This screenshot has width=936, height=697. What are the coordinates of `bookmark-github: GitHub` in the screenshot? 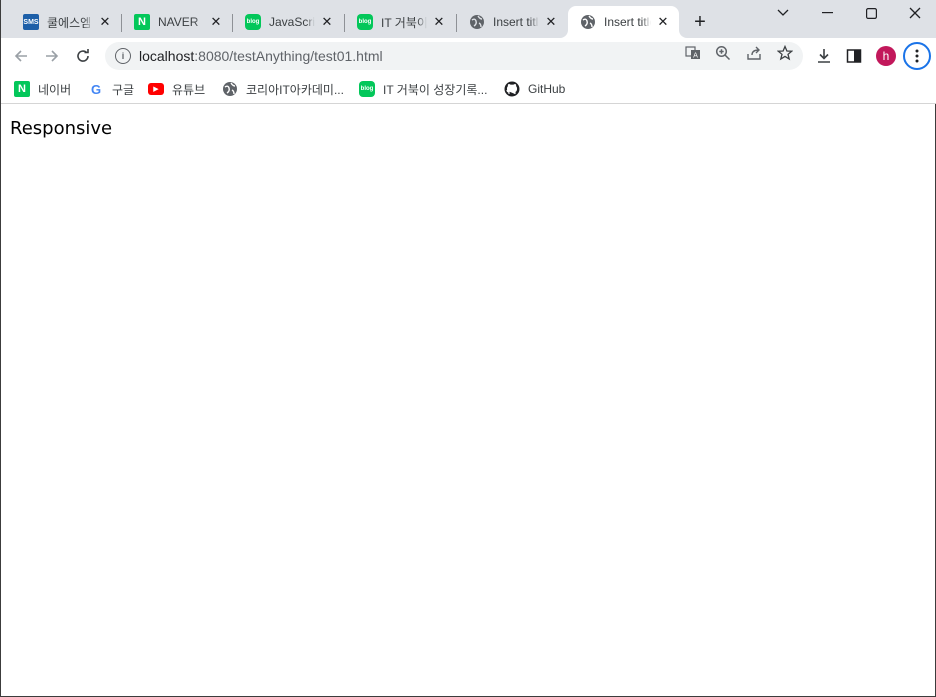 It's located at (534, 89).